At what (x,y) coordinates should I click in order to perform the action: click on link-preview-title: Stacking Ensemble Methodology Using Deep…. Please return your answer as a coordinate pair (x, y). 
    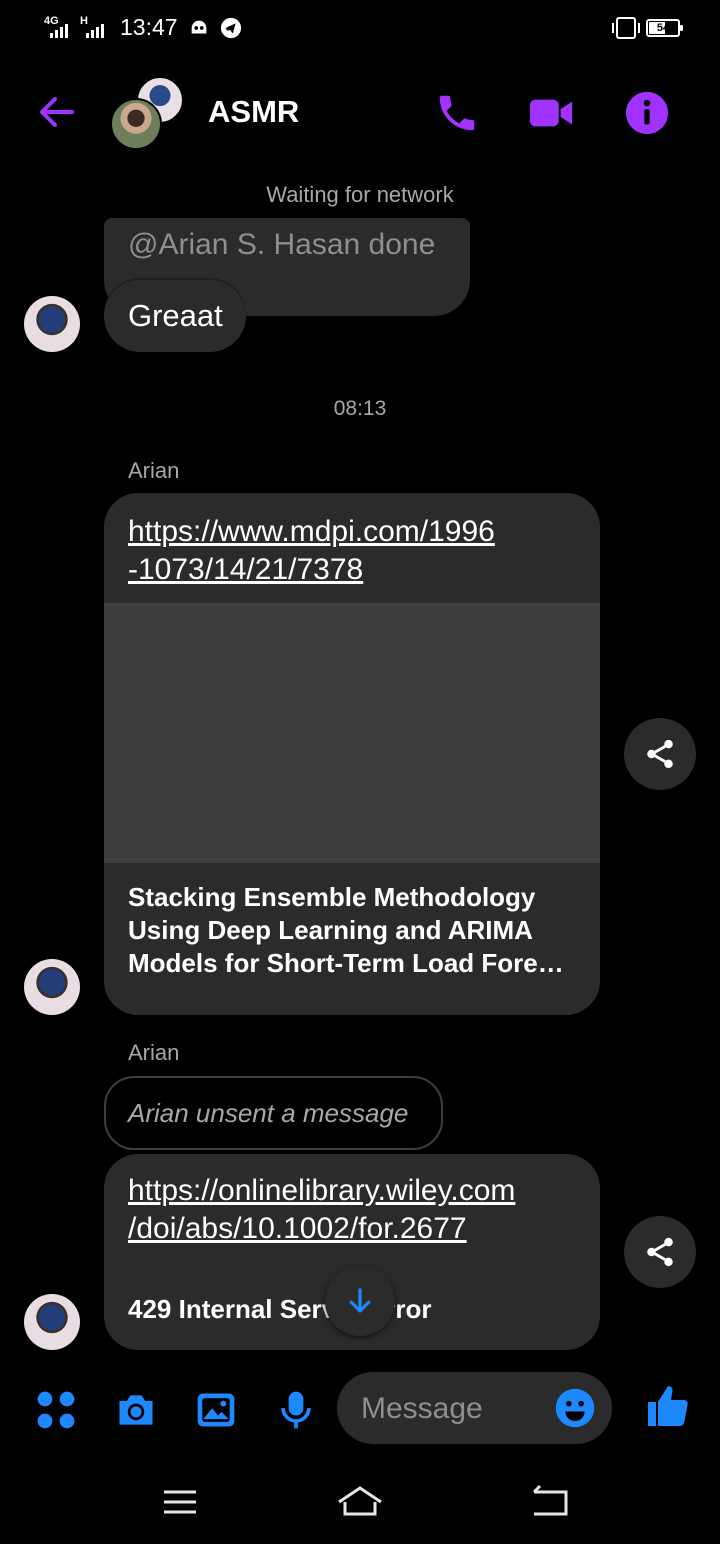
    Looking at the image, I should click on (346, 930).